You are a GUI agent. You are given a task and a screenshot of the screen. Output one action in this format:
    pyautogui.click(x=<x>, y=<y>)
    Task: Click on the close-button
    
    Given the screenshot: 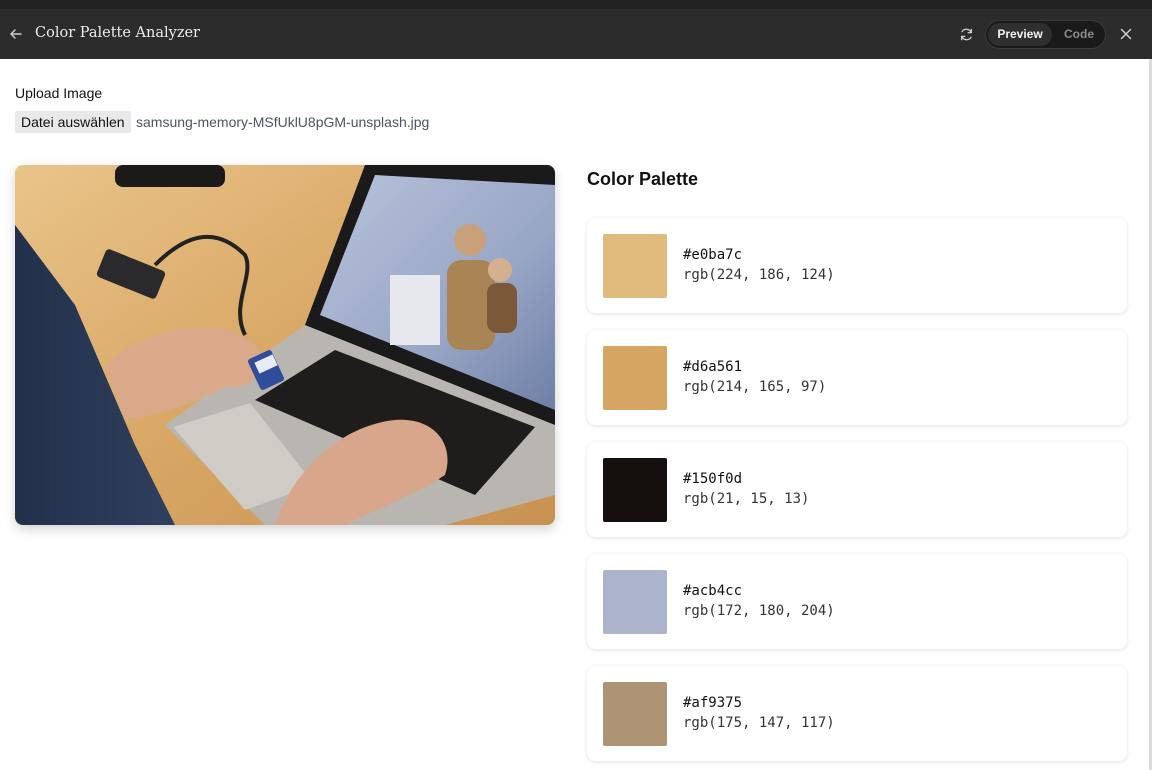 What is the action you would take?
    pyautogui.click(x=1126, y=34)
    